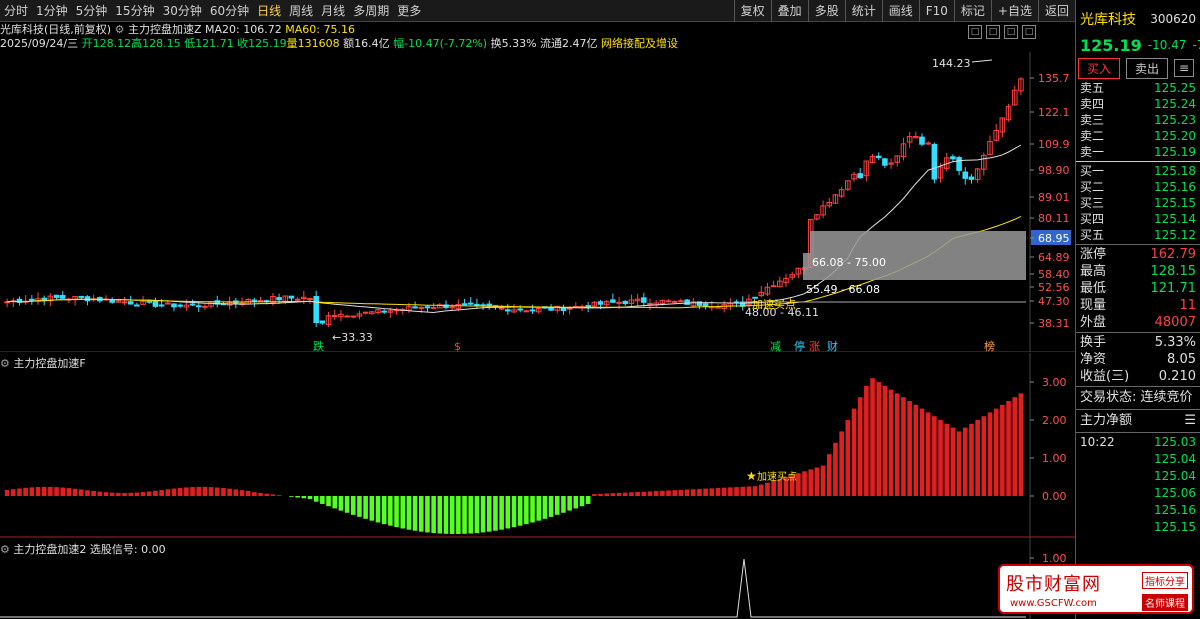  What do you see at coordinates (229, 11) in the screenshot?
I see `period-tab-5: 60分钟` at bounding box center [229, 11].